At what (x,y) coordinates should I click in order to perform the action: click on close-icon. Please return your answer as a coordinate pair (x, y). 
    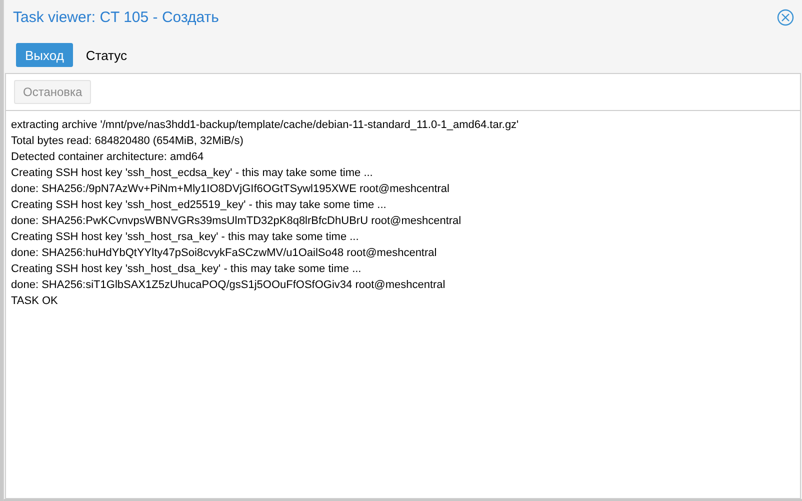
    Looking at the image, I should click on (785, 17).